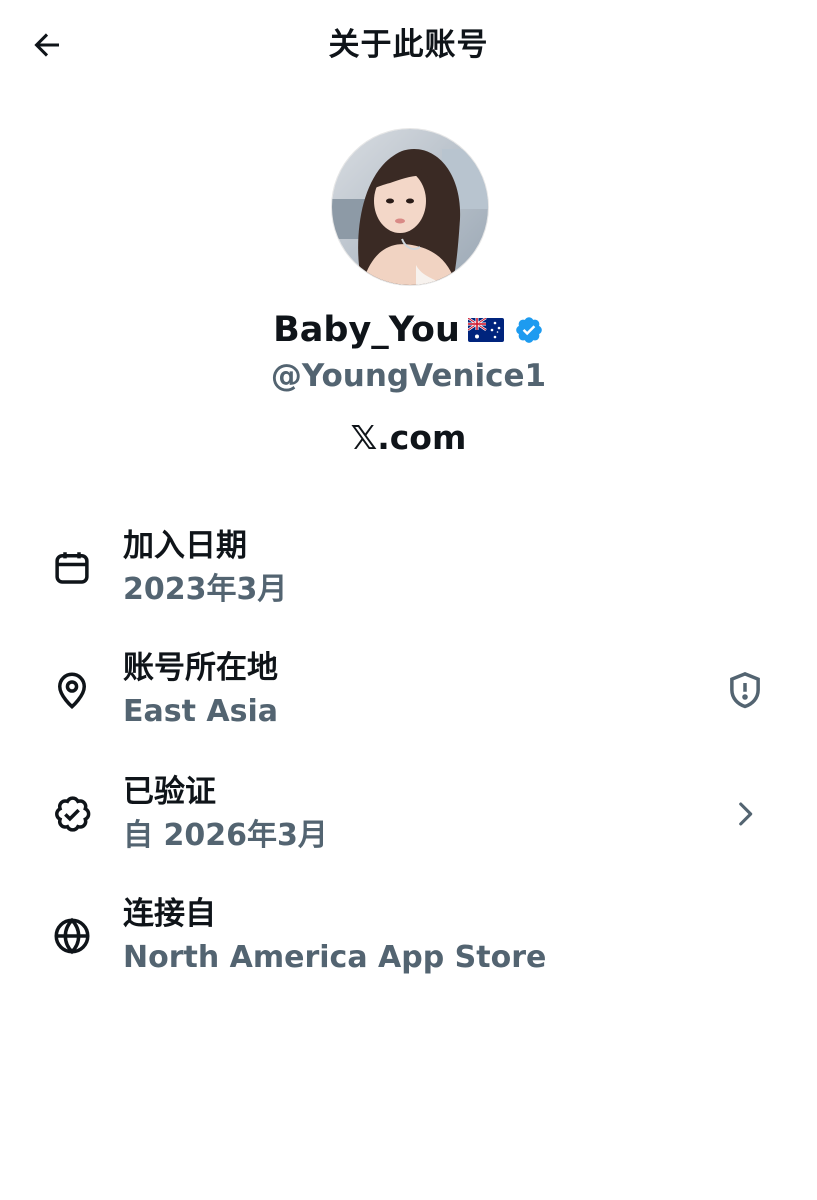  What do you see at coordinates (72, 690) in the screenshot?
I see `location-pin-icon` at bounding box center [72, 690].